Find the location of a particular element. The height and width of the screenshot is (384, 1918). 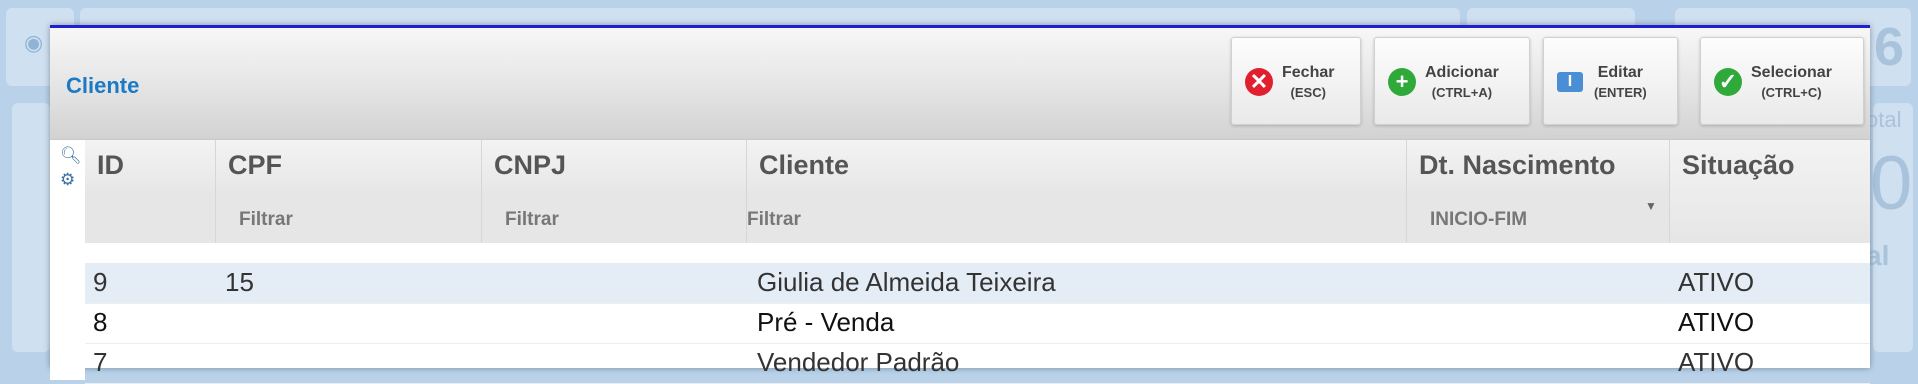

edit-shortcut: (ENTER) is located at coordinates (1620, 92).